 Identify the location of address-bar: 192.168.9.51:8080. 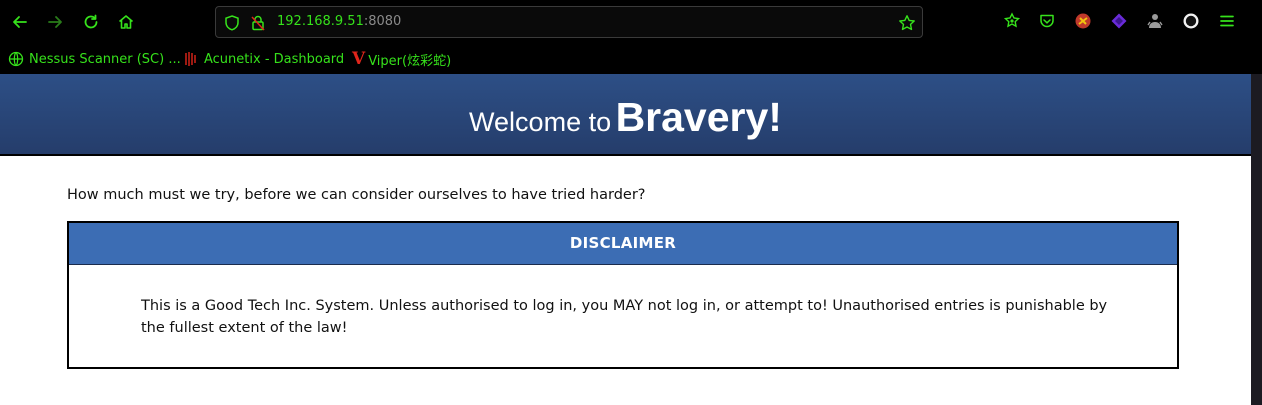
(569, 22).